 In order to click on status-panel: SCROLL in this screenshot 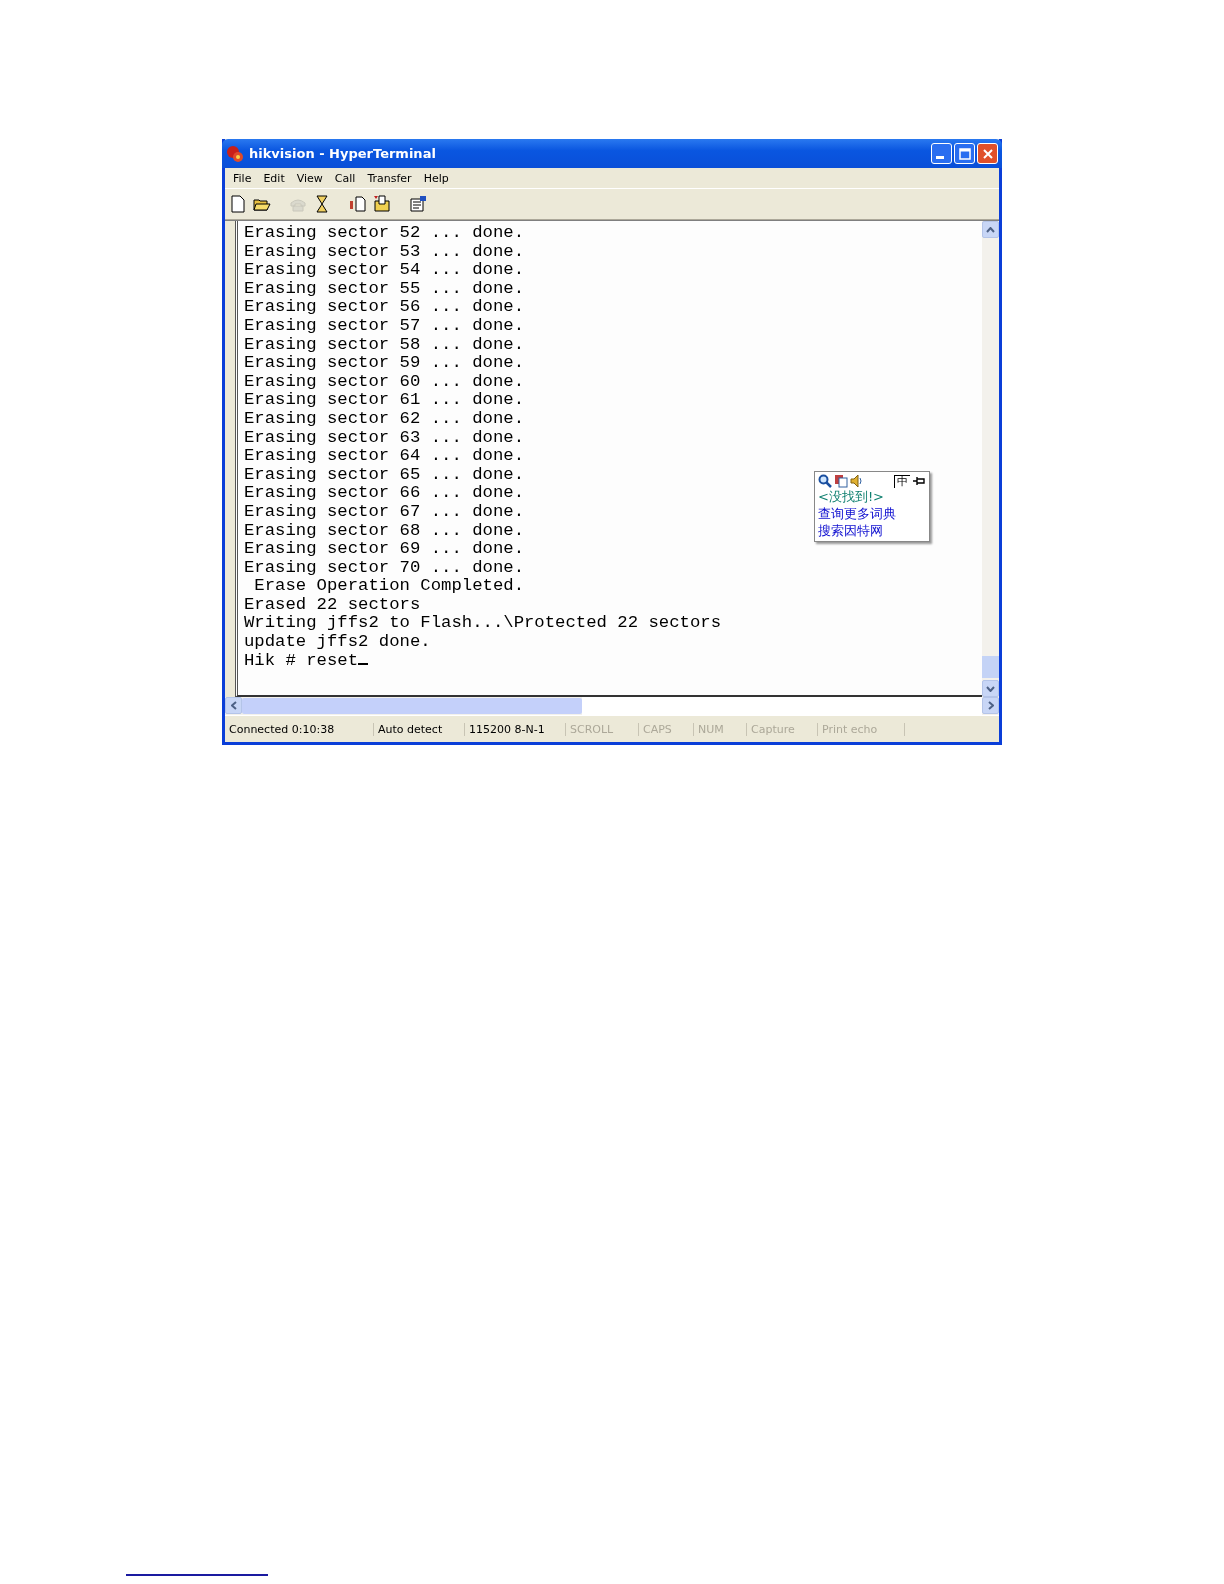, I will do `click(602, 729)`.